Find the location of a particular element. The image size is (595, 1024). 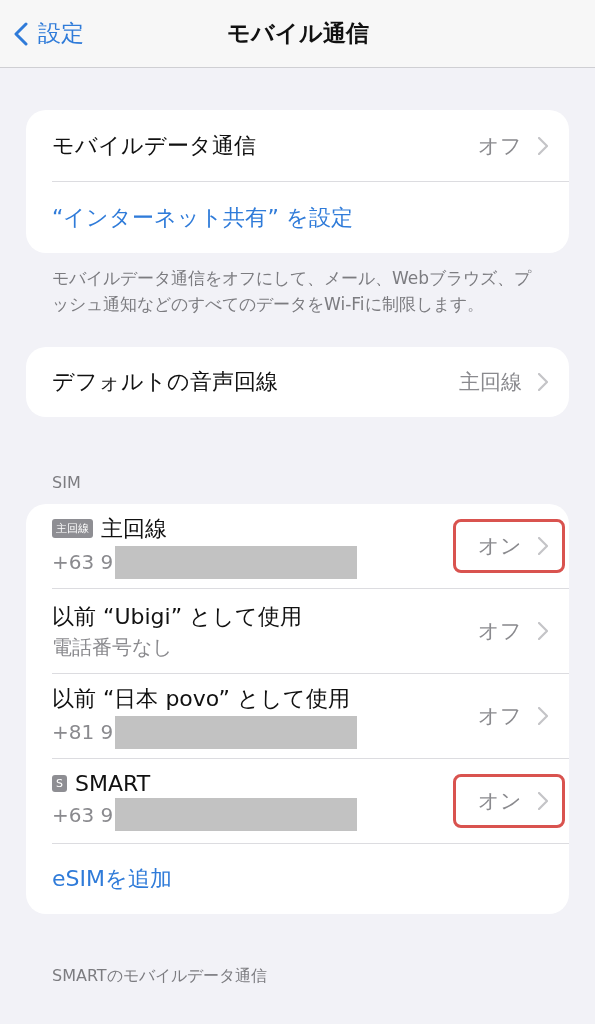

settings-row: モバイルデータ通信 オフ is located at coordinates (310, 145).